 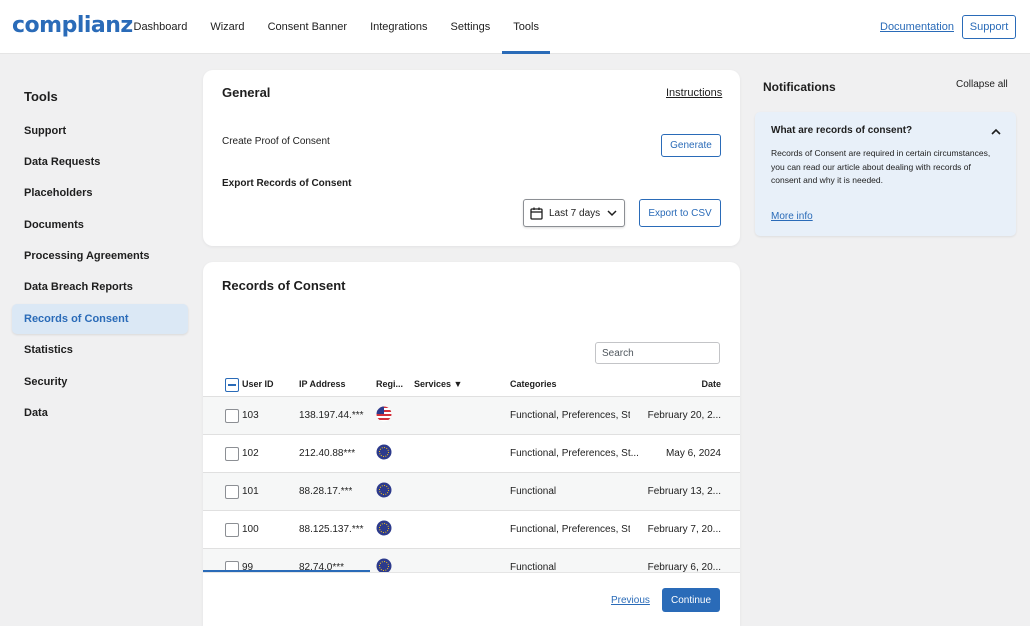 I want to click on col-categories: Categories, so click(x=533, y=384).